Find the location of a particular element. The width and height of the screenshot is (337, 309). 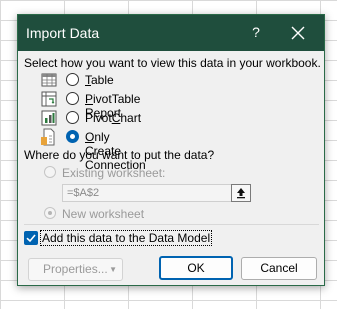

table-icon is located at coordinates (49, 80).